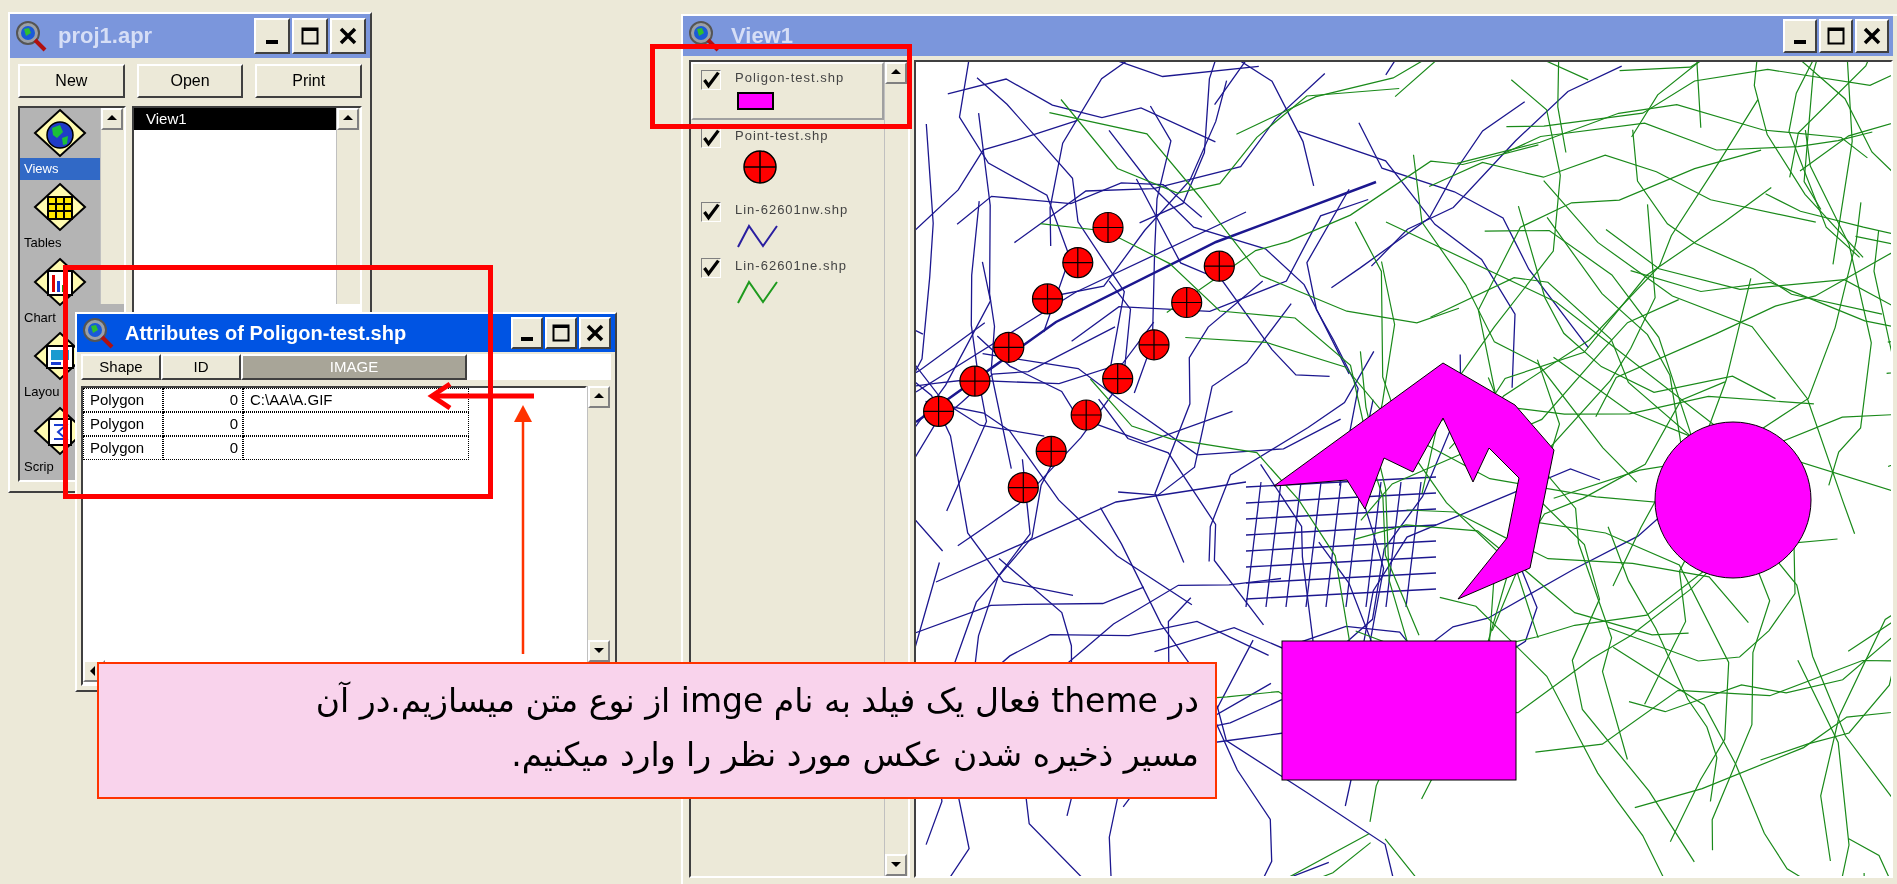  Describe the element at coordinates (787, 222) in the screenshot. I see `legend-item: Lin-62601nw.shp` at that location.